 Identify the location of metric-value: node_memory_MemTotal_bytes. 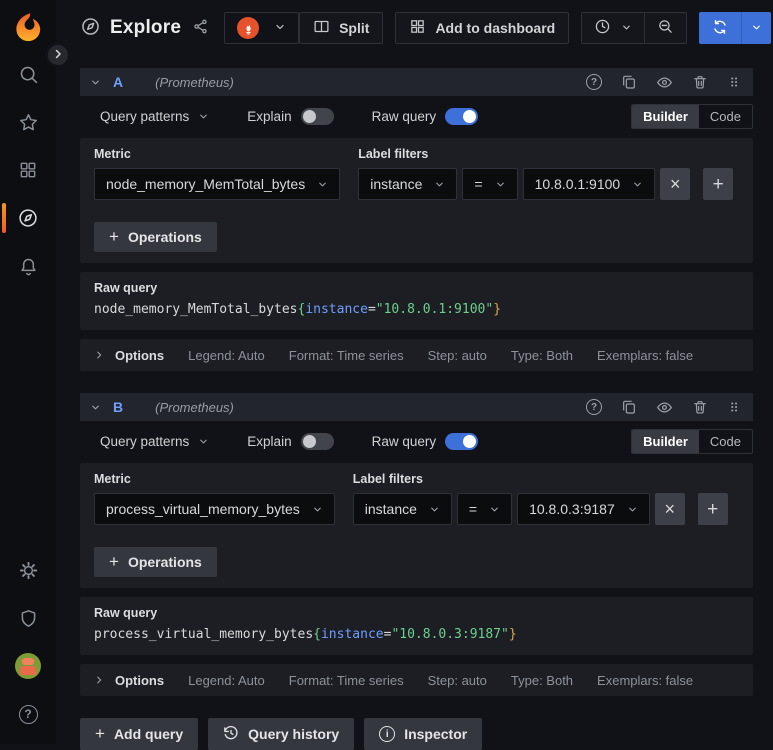
(206, 184).